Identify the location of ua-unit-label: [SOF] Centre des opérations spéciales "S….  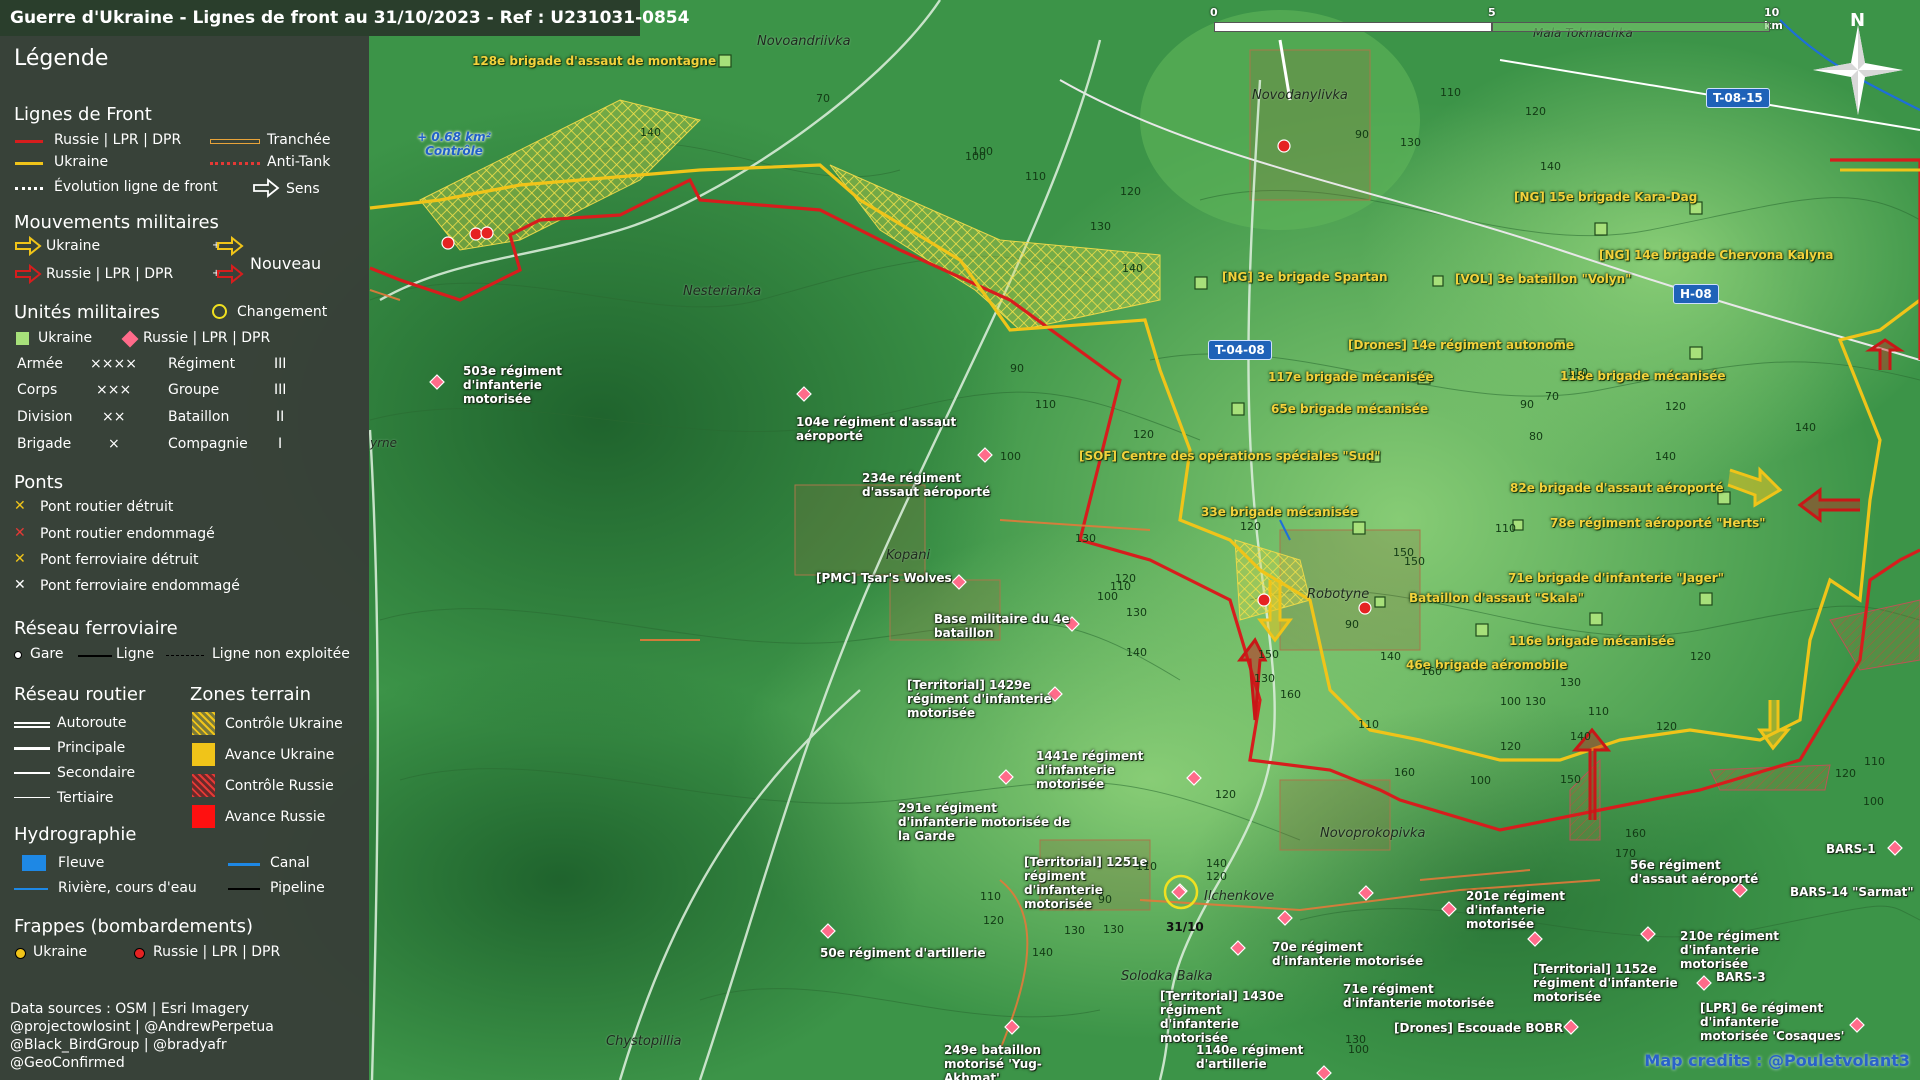
(1230, 456).